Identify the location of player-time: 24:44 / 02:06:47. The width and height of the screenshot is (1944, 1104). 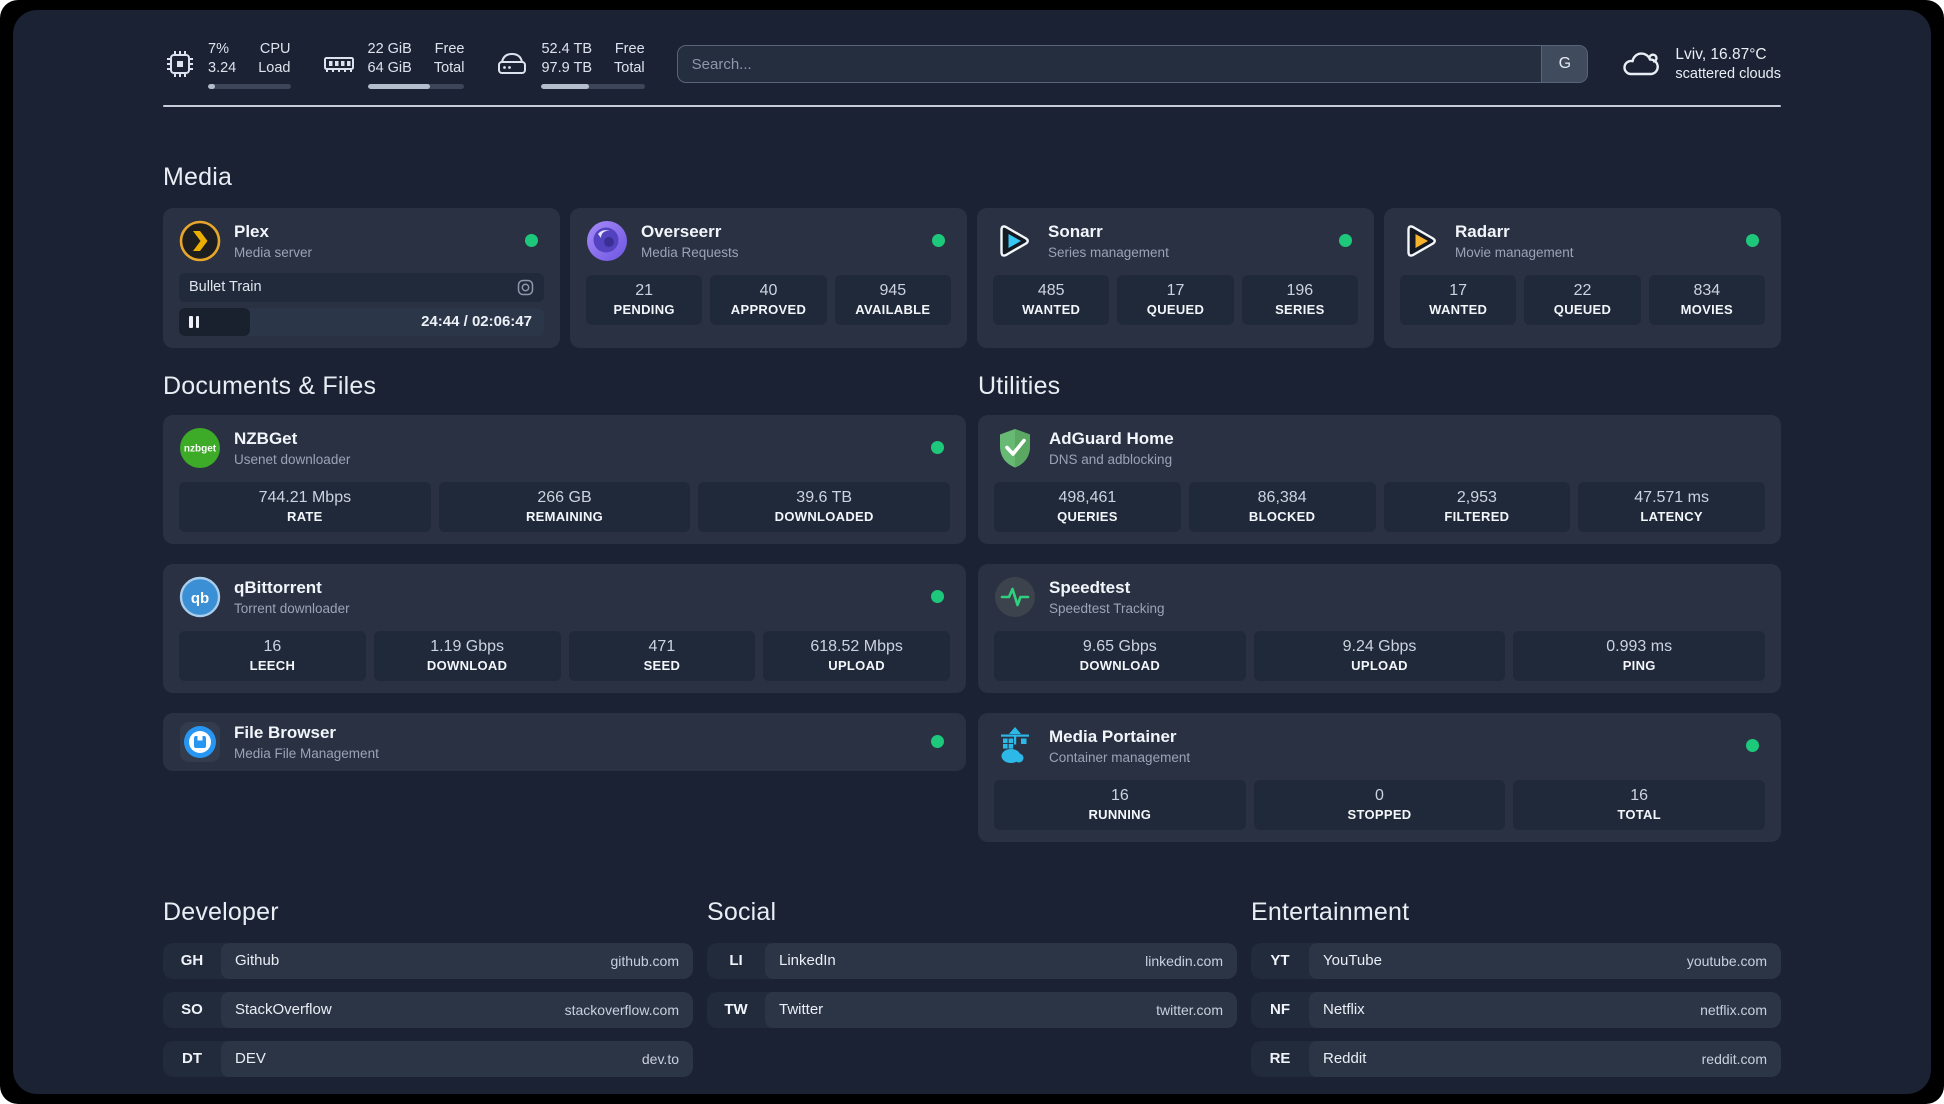
(476, 321).